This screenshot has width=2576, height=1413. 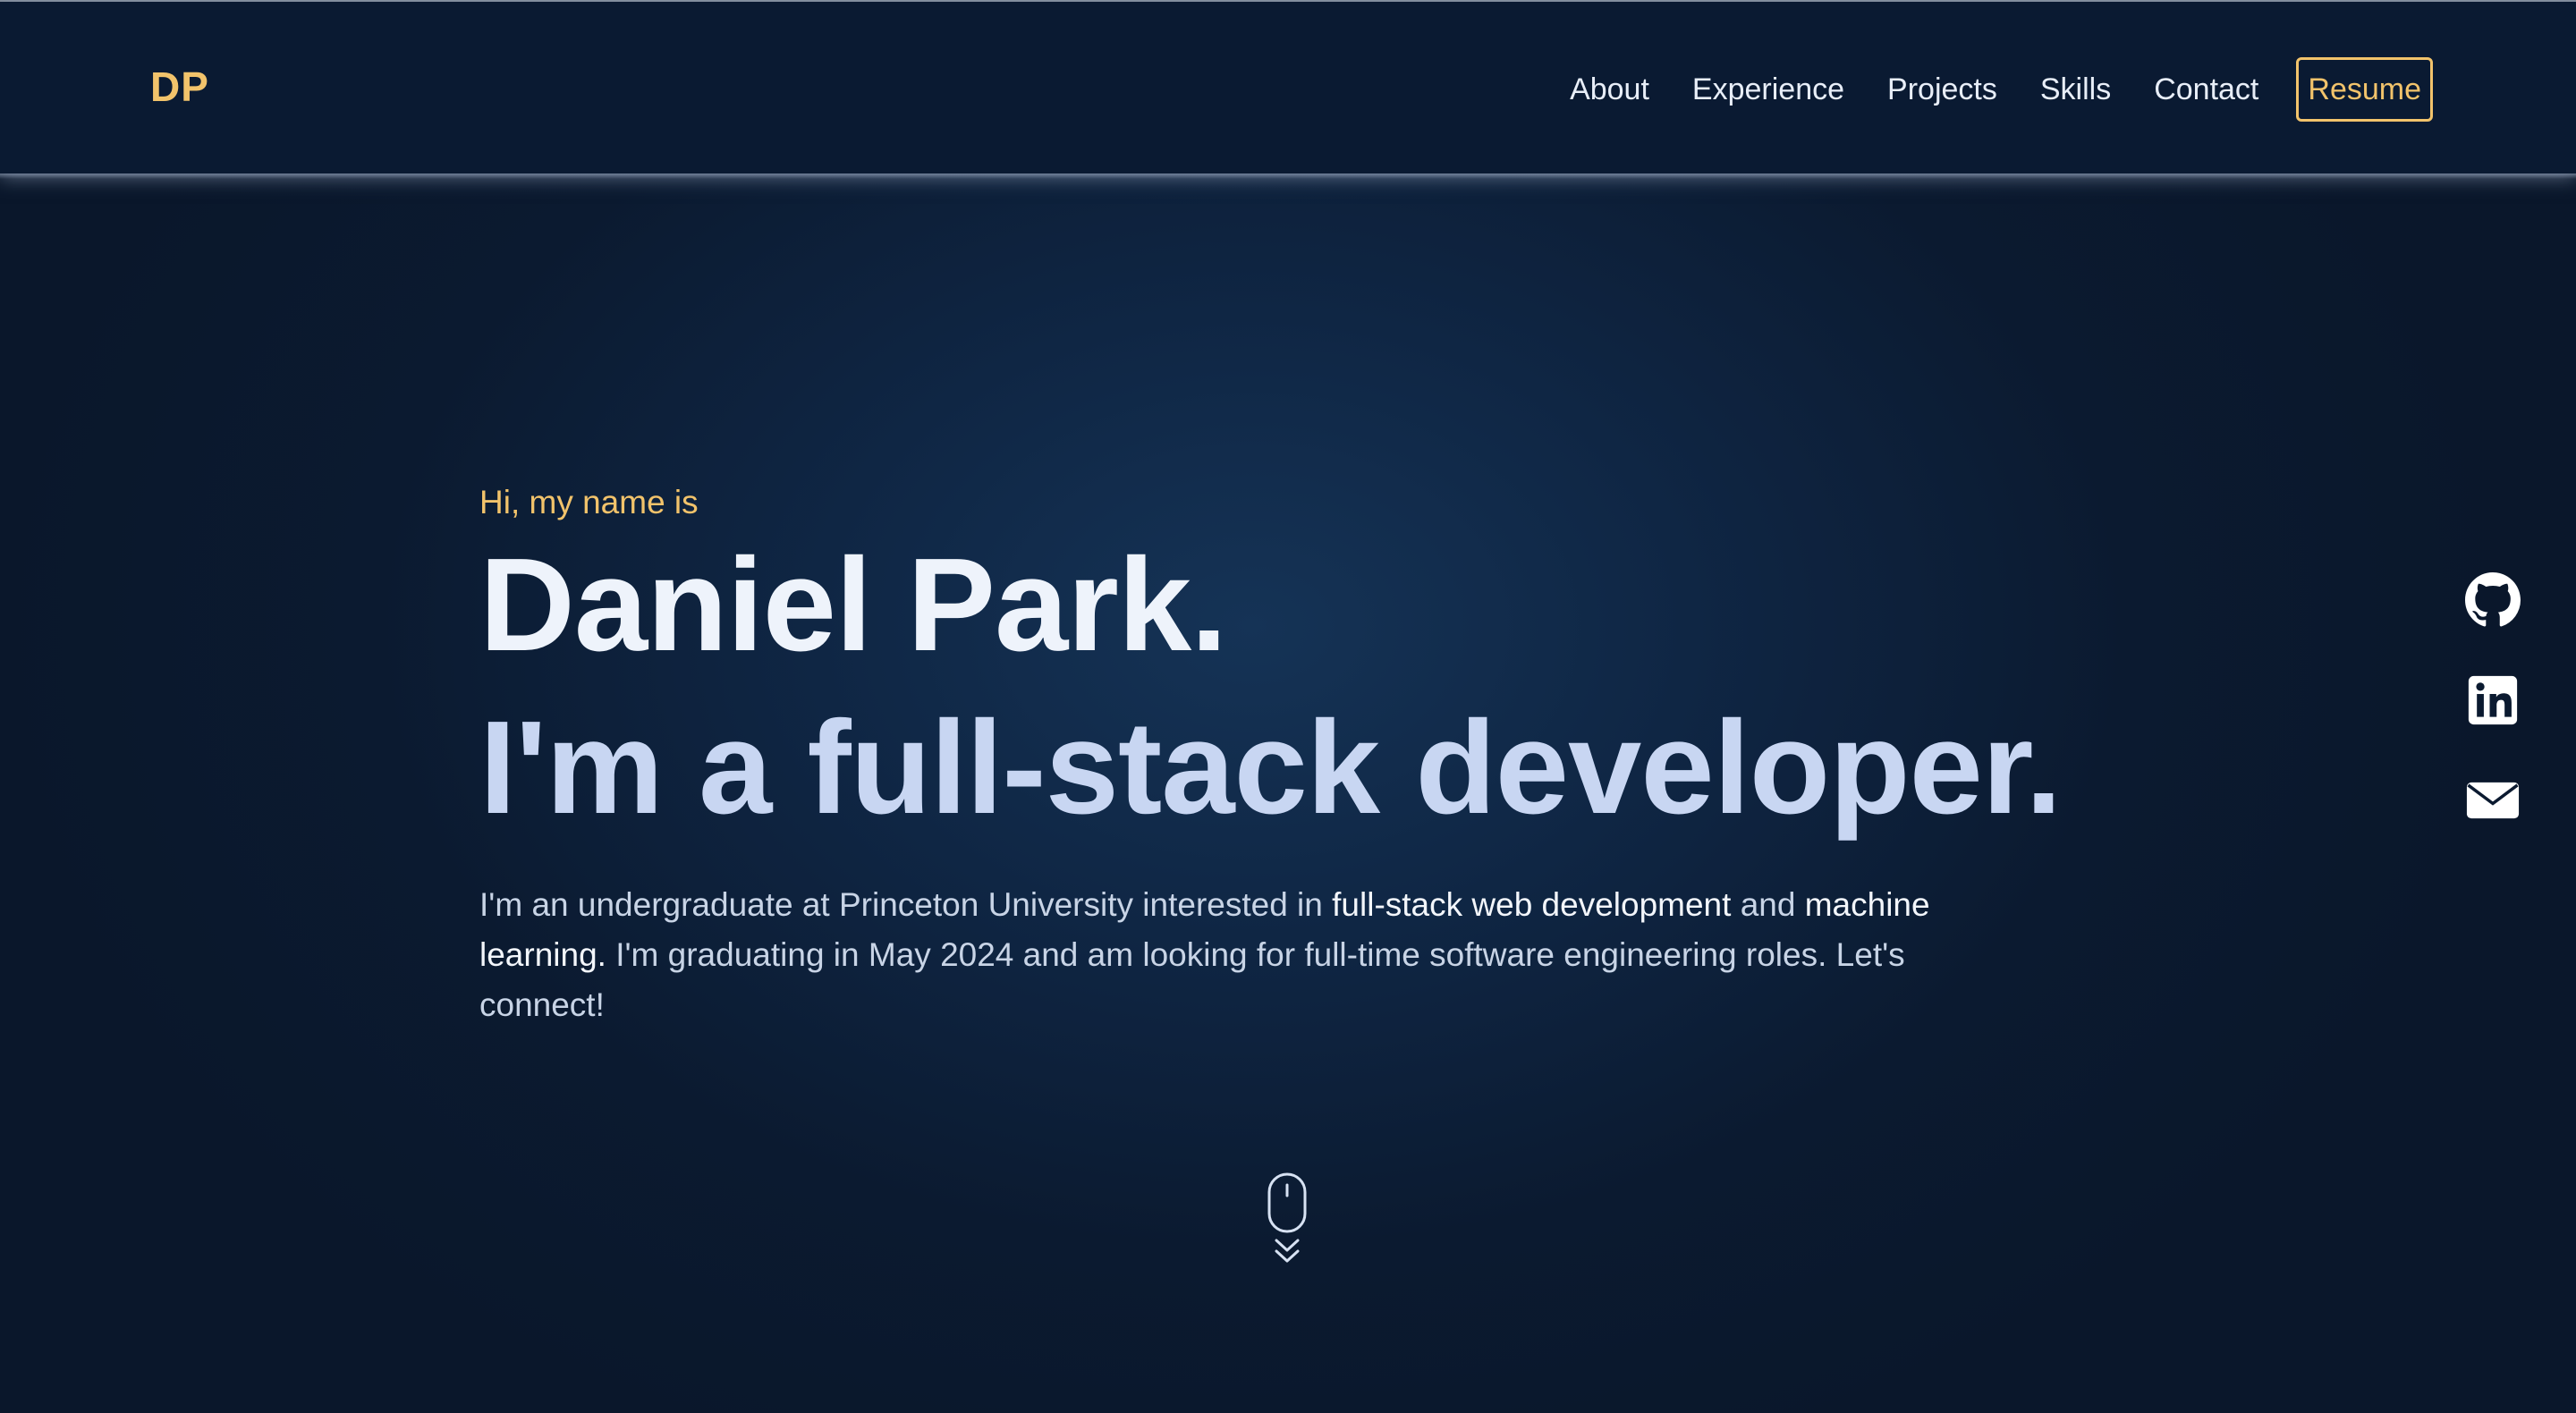 I want to click on nav-contact: Contact, so click(x=2206, y=89).